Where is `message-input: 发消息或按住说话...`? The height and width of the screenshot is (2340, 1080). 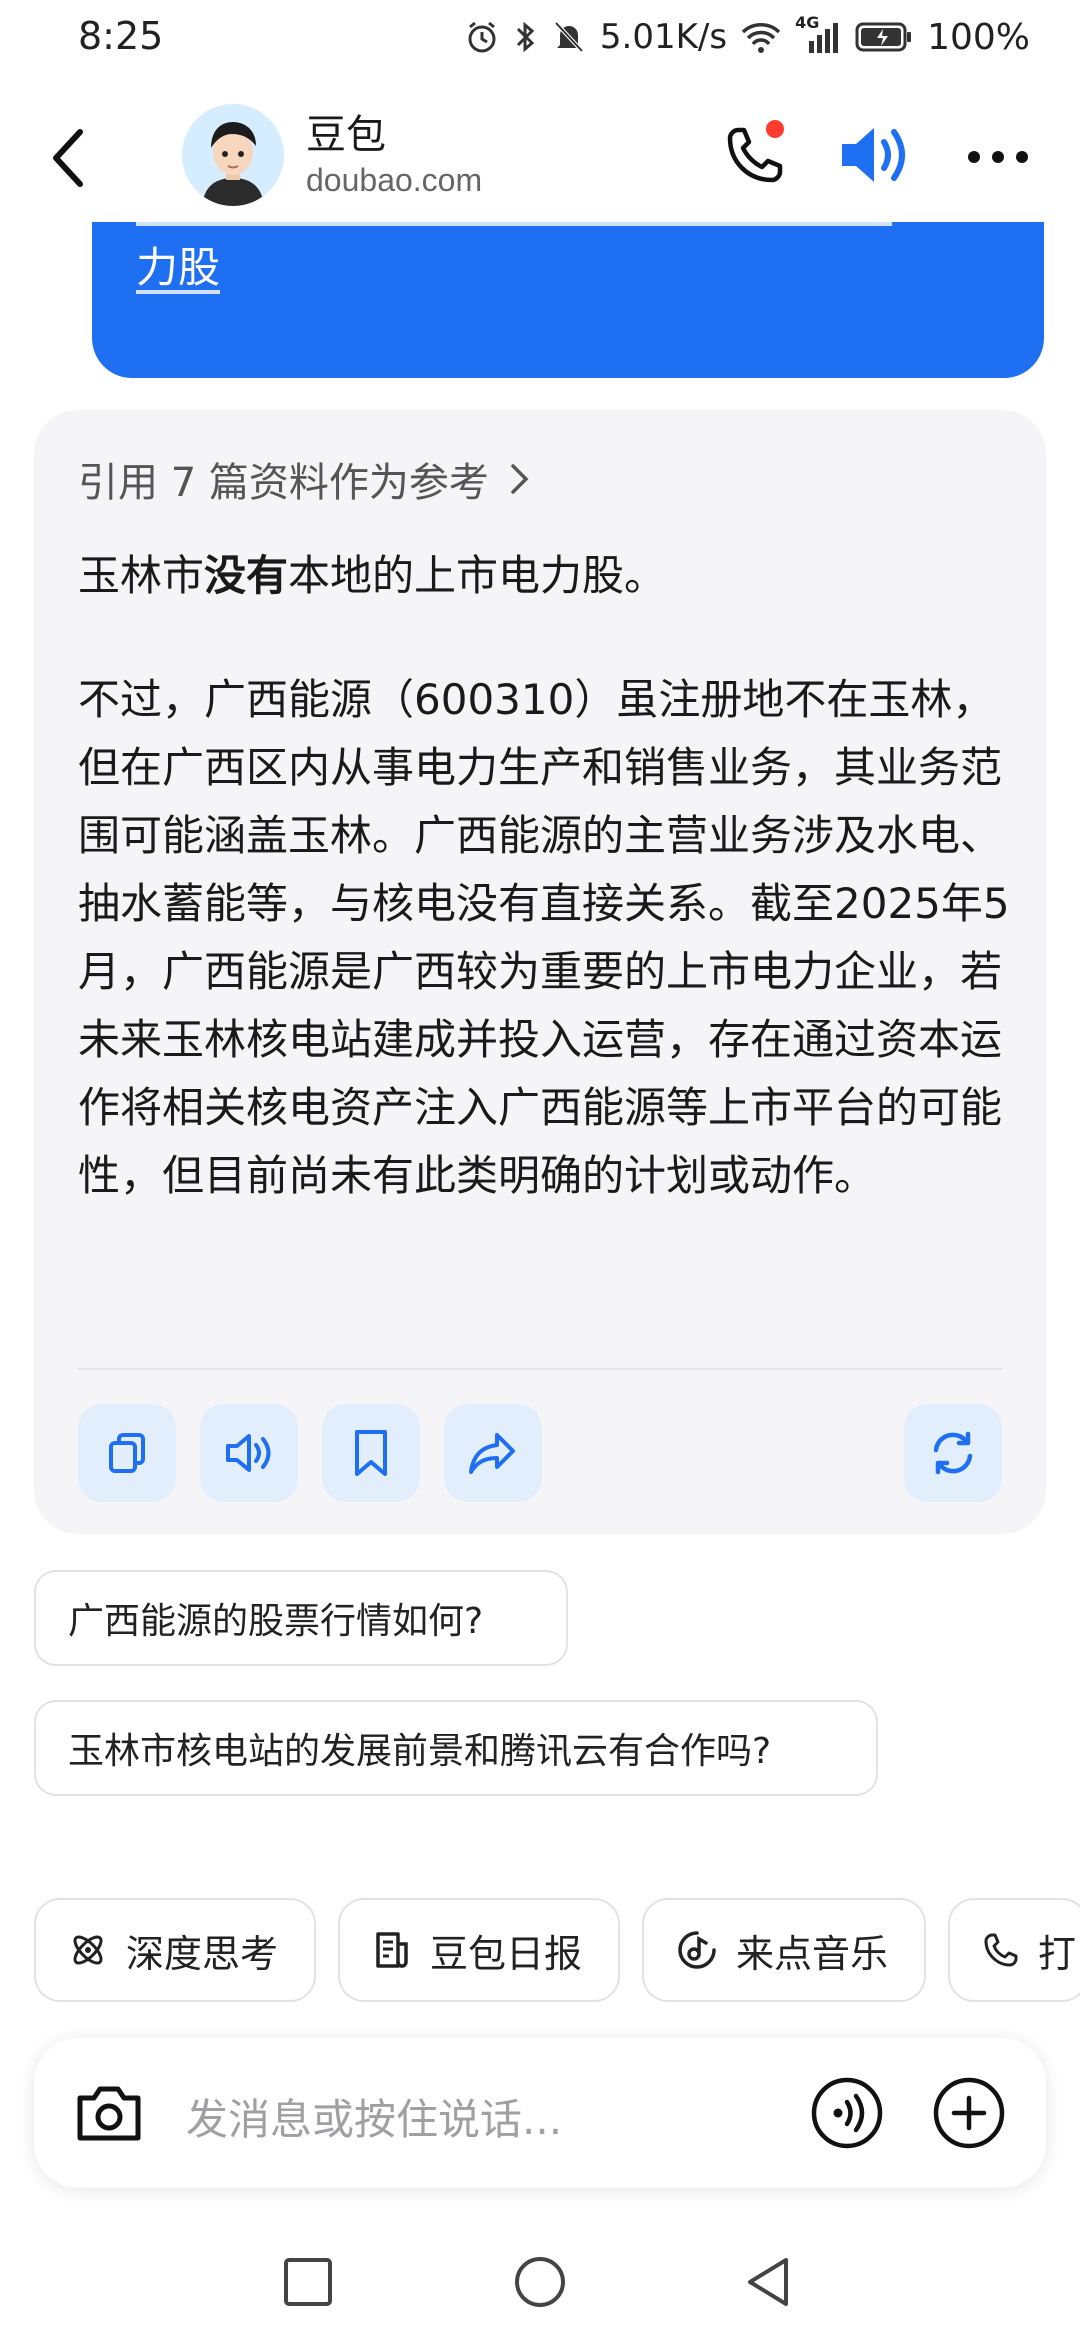
message-input: 发消息或按住说话... is located at coordinates (374, 2116).